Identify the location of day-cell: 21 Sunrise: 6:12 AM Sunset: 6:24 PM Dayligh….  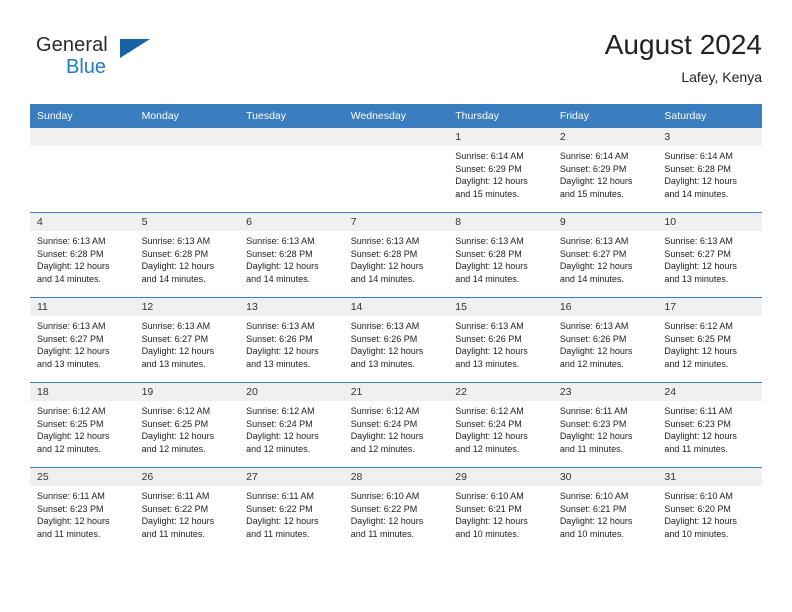
(396, 425).